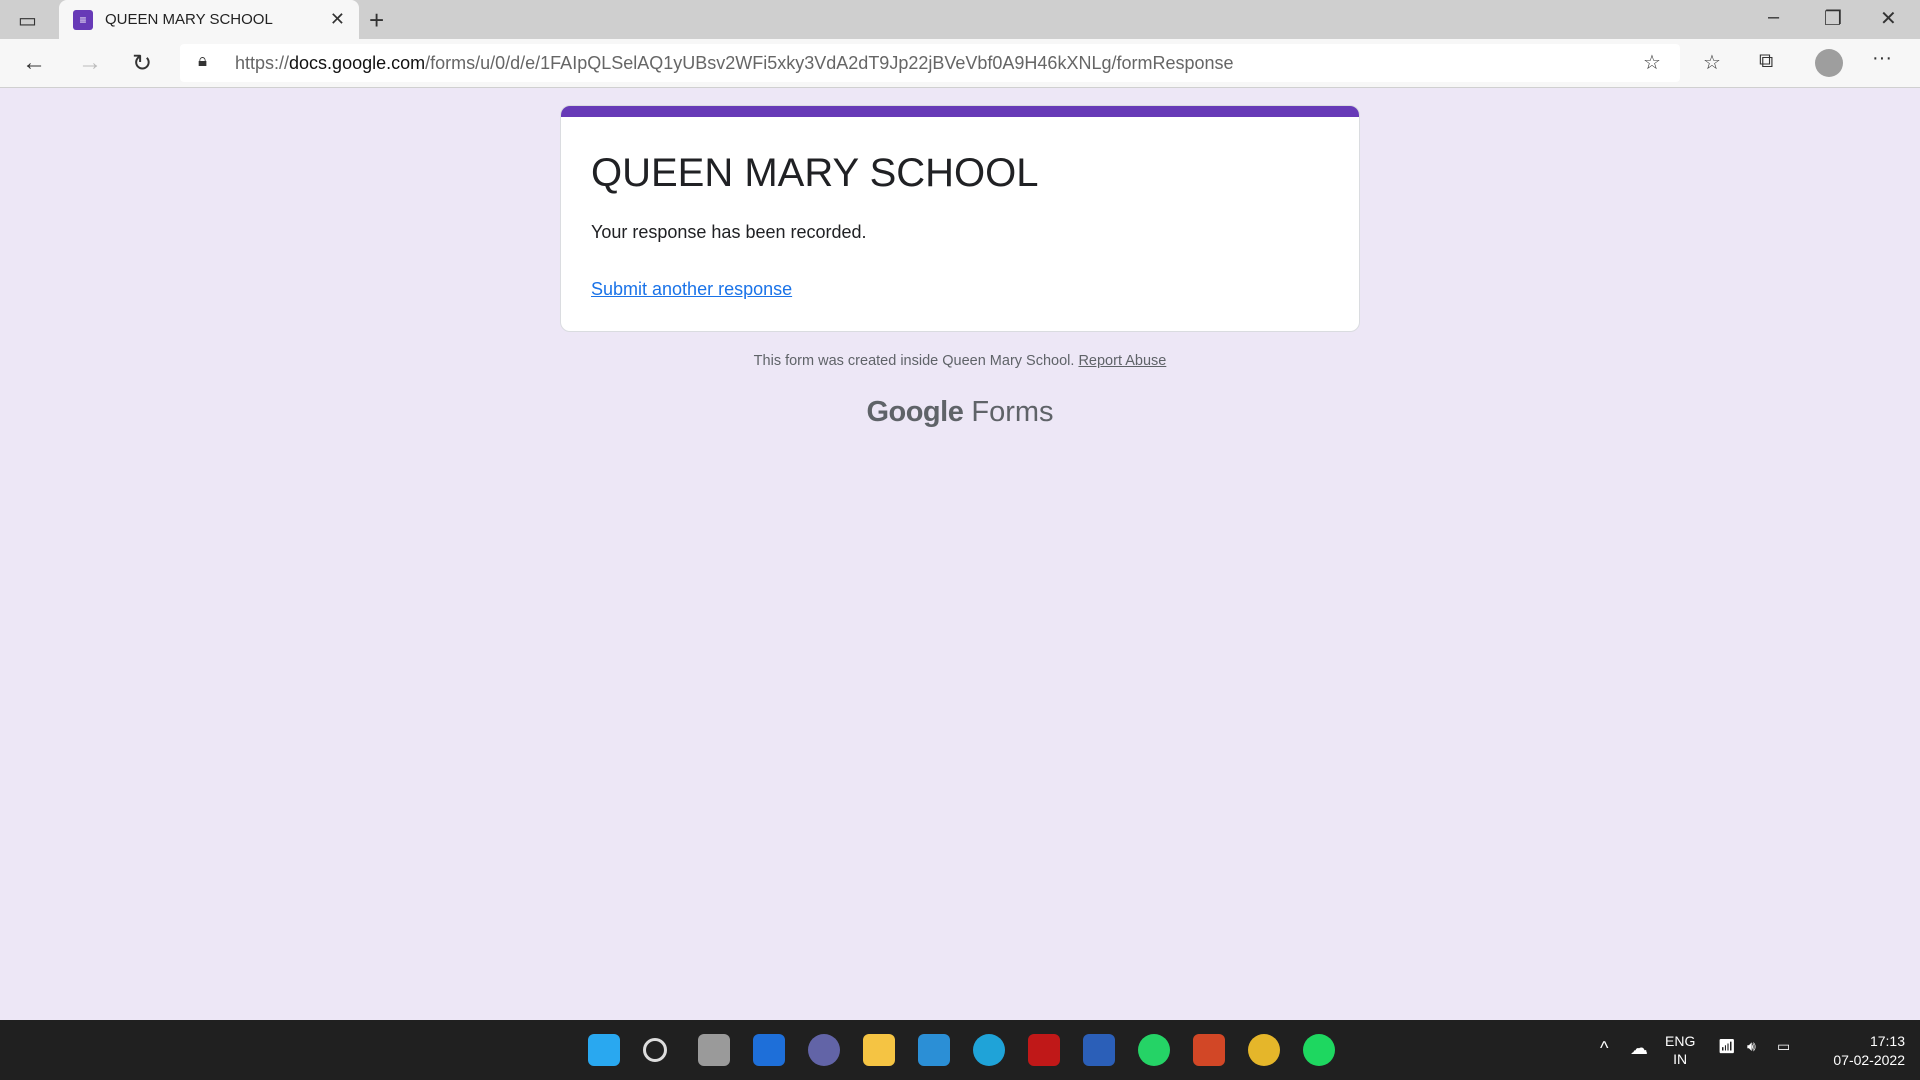 Image resolution: width=1920 pixels, height=1080 pixels. Describe the element at coordinates (1044, 1050) in the screenshot. I see `mcafee-icon` at that location.